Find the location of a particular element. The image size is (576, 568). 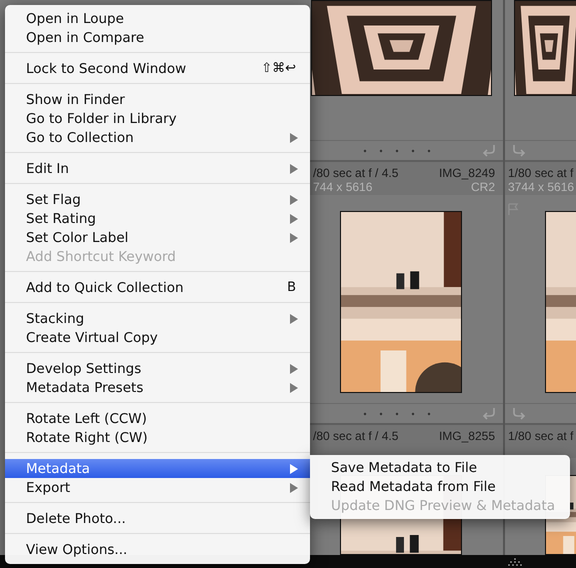

menu-item: Set Flag is located at coordinates (157, 199).